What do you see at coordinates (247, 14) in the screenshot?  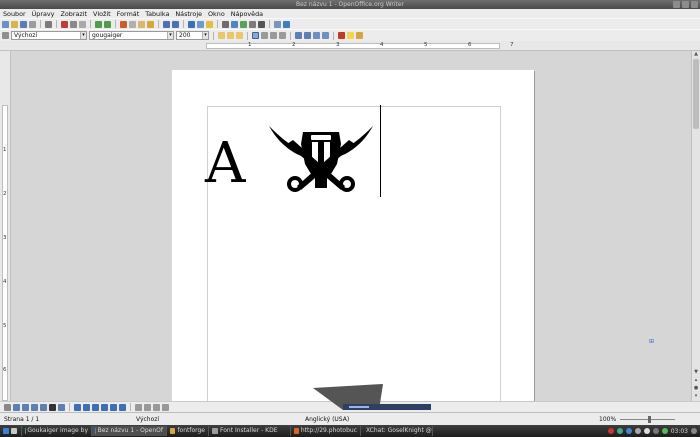 I see `menu-napoveda: Nápověda` at bounding box center [247, 14].